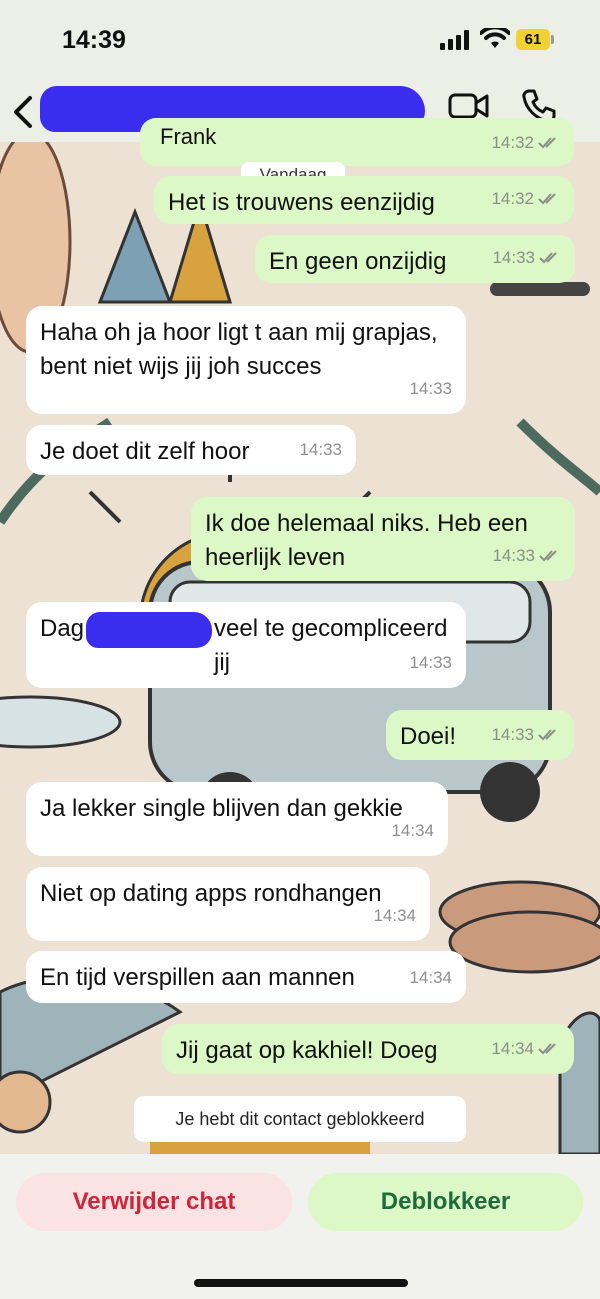 The width and height of the screenshot is (600, 1299). What do you see at coordinates (301, 202) in the screenshot?
I see `message-text: Het is trouwens eenzijdig` at bounding box center [301, 202].